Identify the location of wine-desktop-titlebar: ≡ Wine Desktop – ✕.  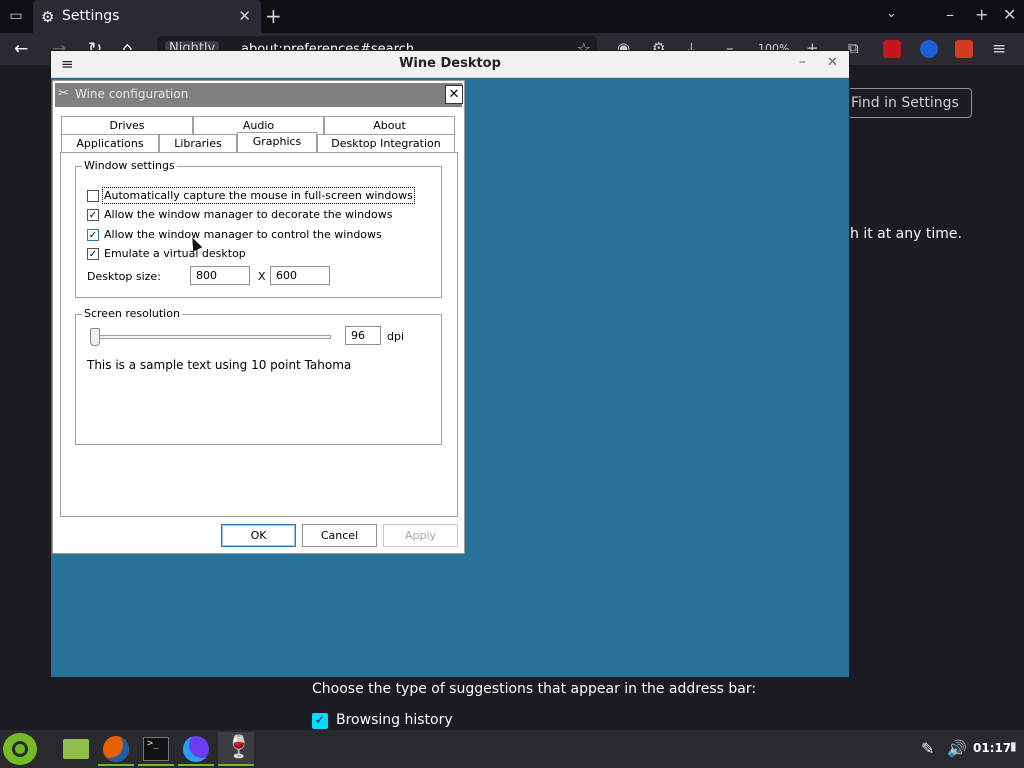
(450, 64).